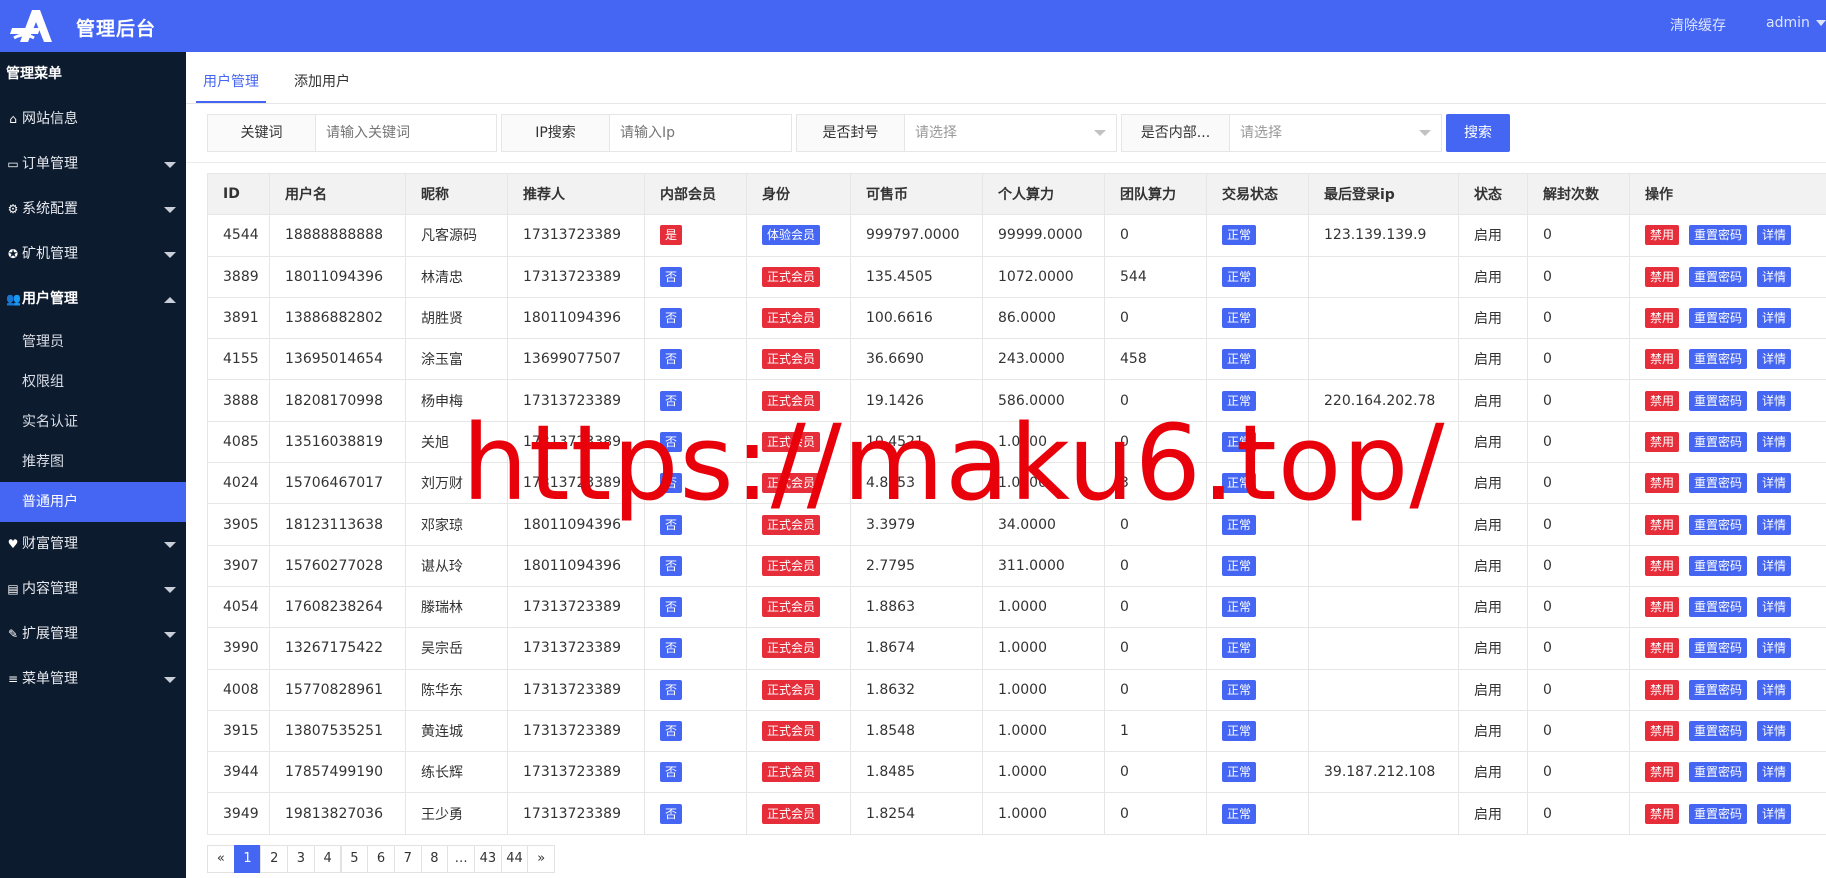 The width and height of the screenshot is (1826, 878). What do you see at coordinates (93, 544) in the screenshot?
I see `sidebar-item-wealth: ♥ 财富管理` at bounding box center [93, 544].